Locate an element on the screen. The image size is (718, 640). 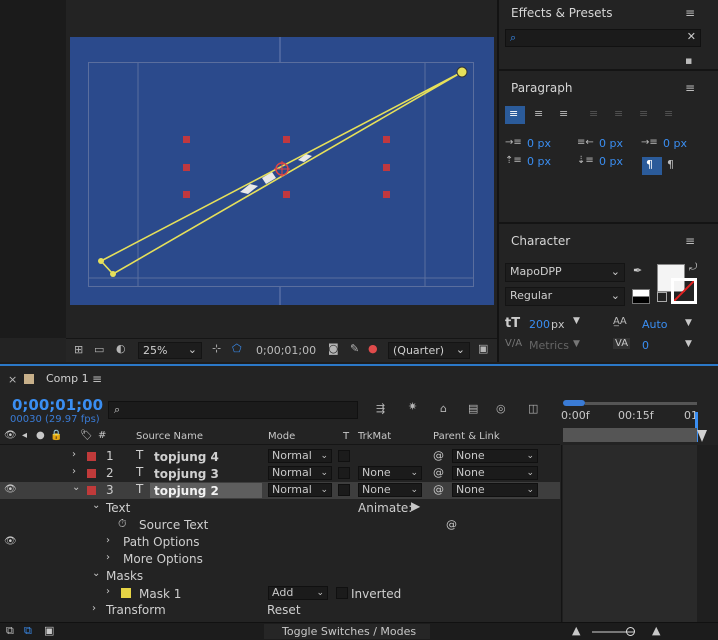
font-size-value: 200 is located at coordinates (539, 324).